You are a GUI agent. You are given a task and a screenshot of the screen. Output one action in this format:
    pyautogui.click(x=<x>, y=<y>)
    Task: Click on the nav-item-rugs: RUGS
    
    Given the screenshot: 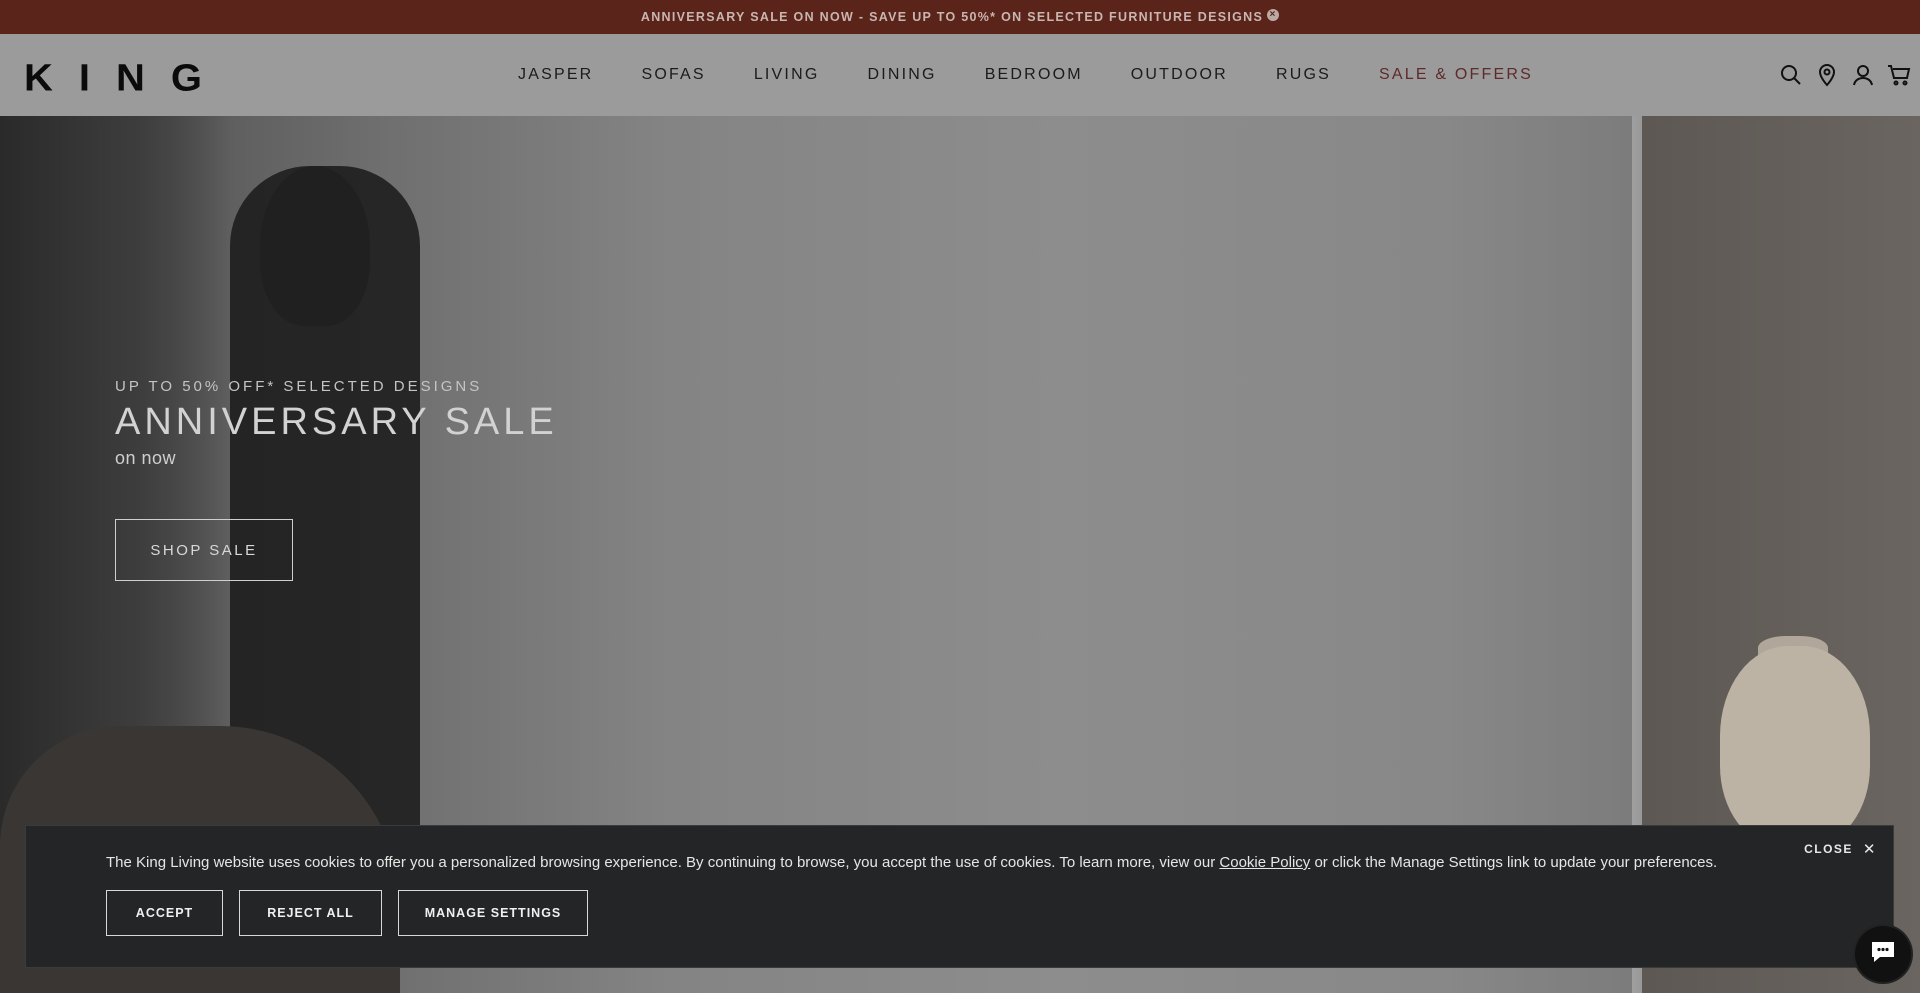 What is the action you would take?
    pyautogui.click(x=1303, y=75)
    